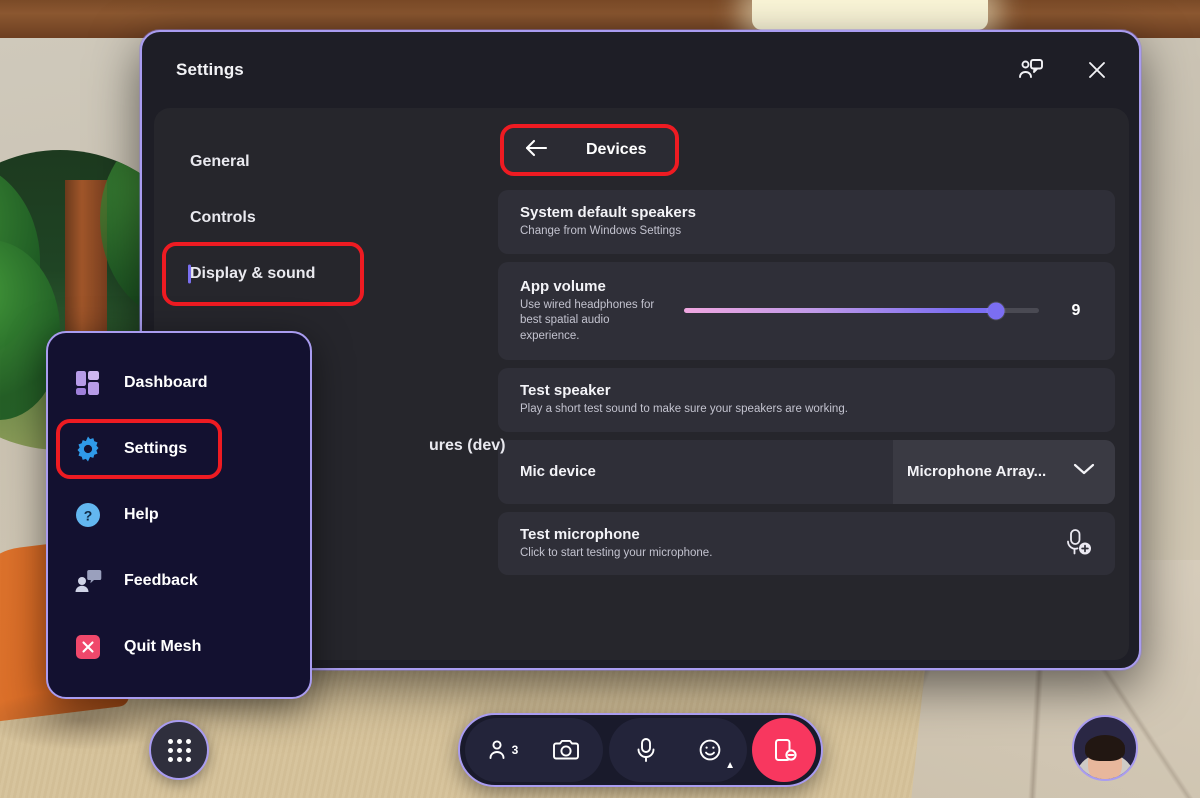 The image size is (1200, 798). Describe the element at coordinates (601, 231) in the screenshot. I see `row-subtitle: Change from Windows Settings` at that location.